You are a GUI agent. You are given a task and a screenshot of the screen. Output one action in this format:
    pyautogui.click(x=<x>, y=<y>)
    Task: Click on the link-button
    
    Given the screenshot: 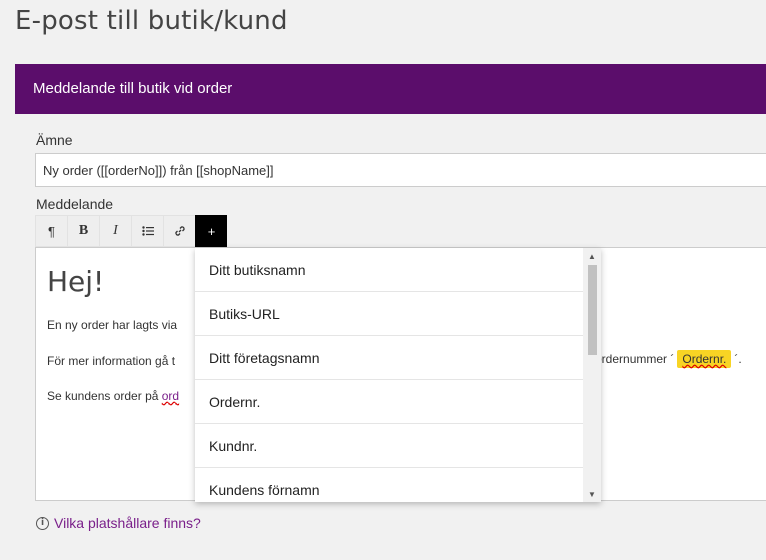 What is the action you would take?
    pyautogui.click(x=179, y=231)
    